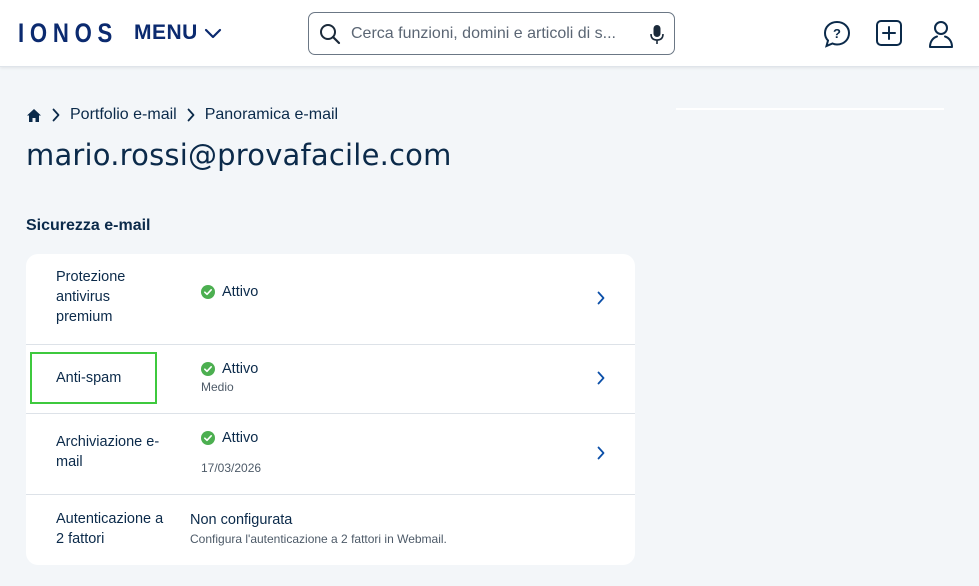 Image resolution: width=979 pixels, height=586 pixels. What do you see at coordinates (89, 378) in the screenshot?
I see `row-label: Anti-spam` at bounding box center [89, 378].